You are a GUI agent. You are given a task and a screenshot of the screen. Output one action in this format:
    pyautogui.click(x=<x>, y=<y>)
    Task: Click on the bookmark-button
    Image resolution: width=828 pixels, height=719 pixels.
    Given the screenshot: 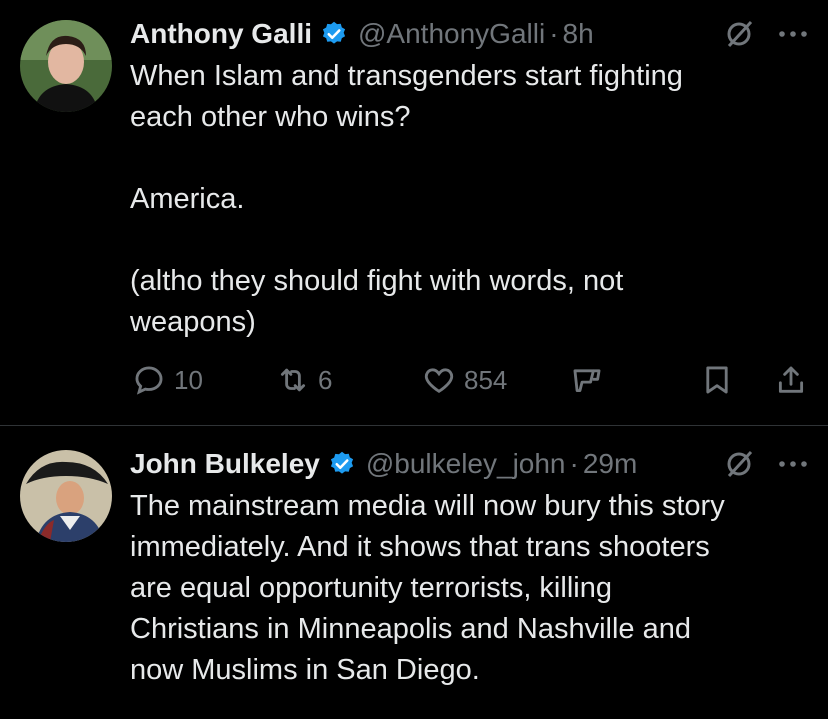 What is the action you would take?
    pyautogui.click(x=717, y=380)
    